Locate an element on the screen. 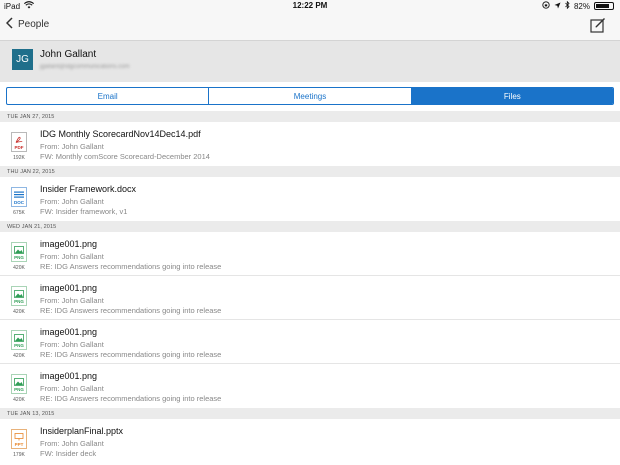  battery-icon is located at coordinates (604, 6).